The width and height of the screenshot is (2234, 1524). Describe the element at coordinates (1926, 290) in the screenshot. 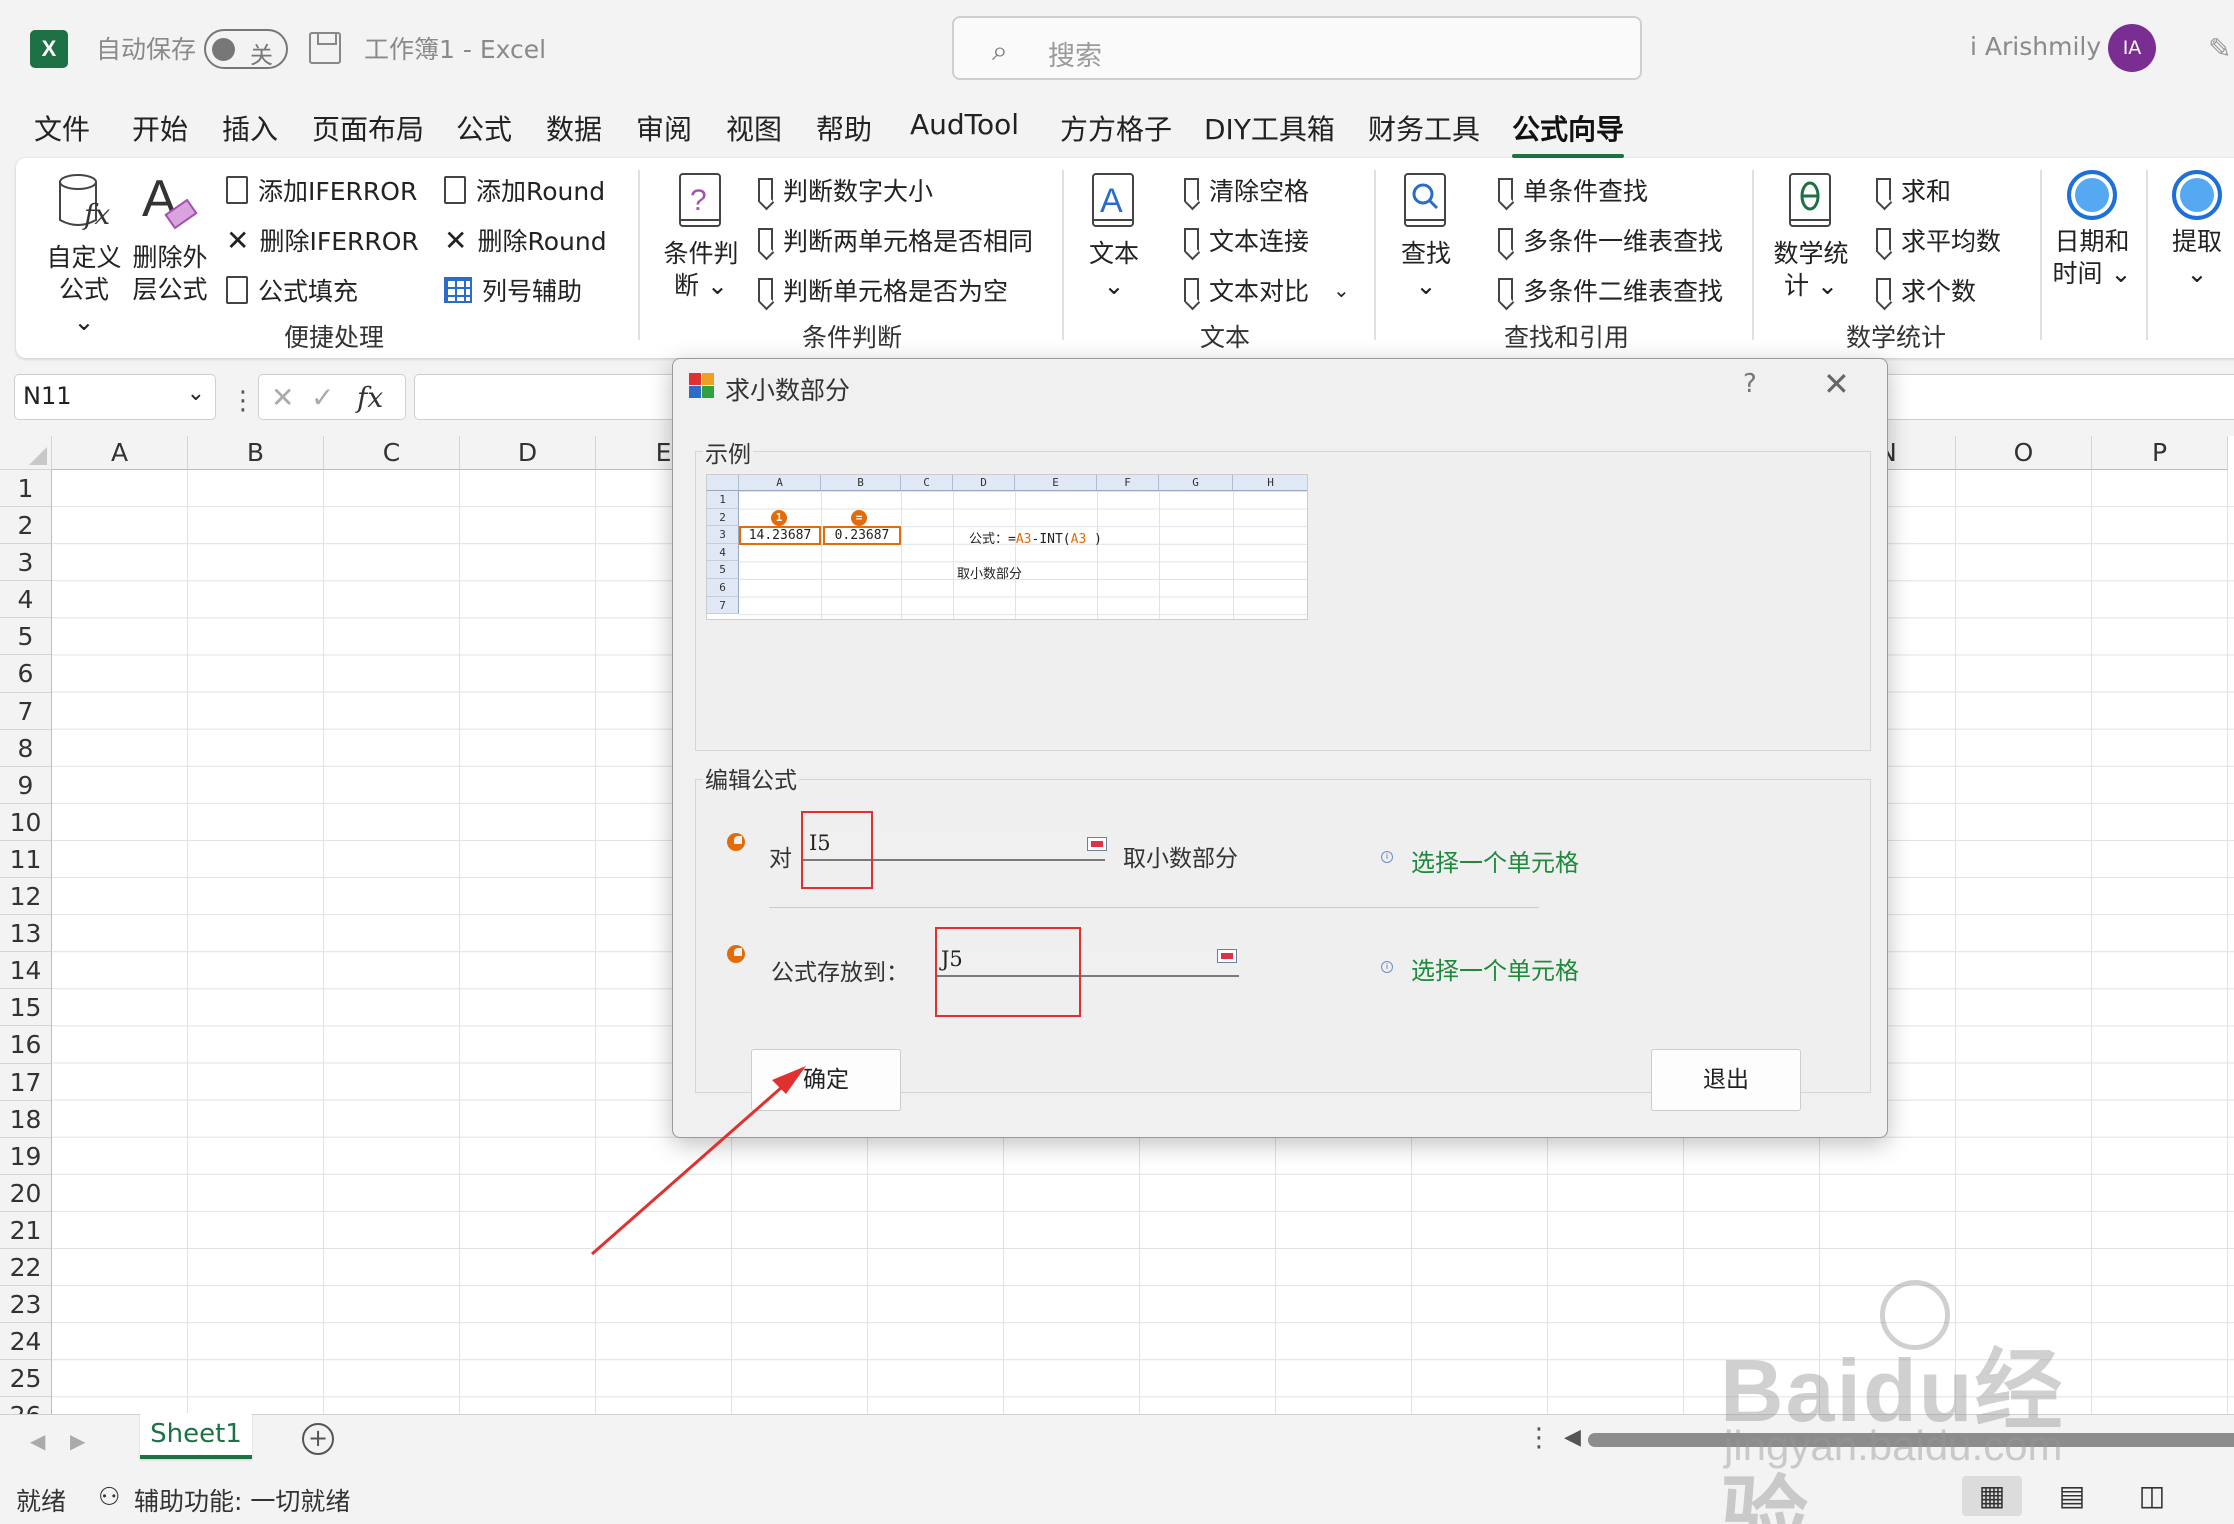

I see `count-button: 求个数` at that location.